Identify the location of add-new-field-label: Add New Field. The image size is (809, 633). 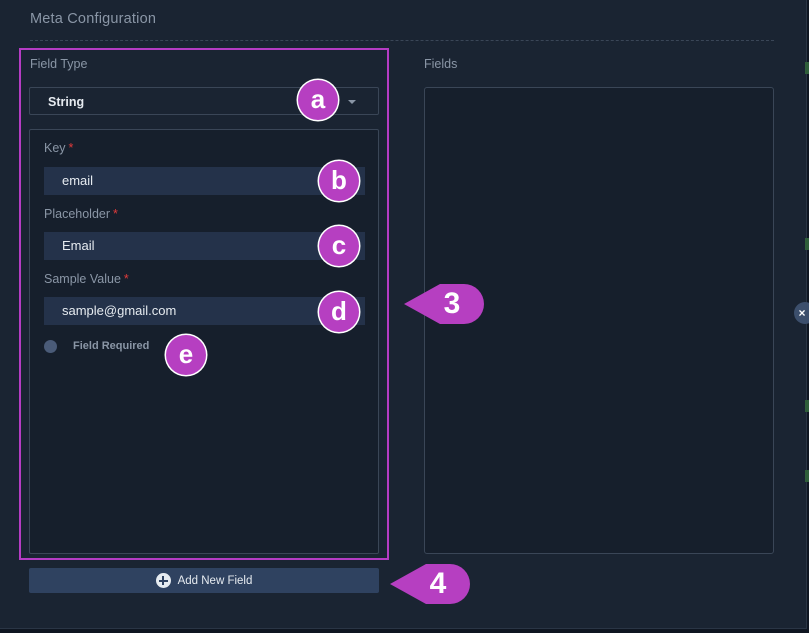
(215, 580).